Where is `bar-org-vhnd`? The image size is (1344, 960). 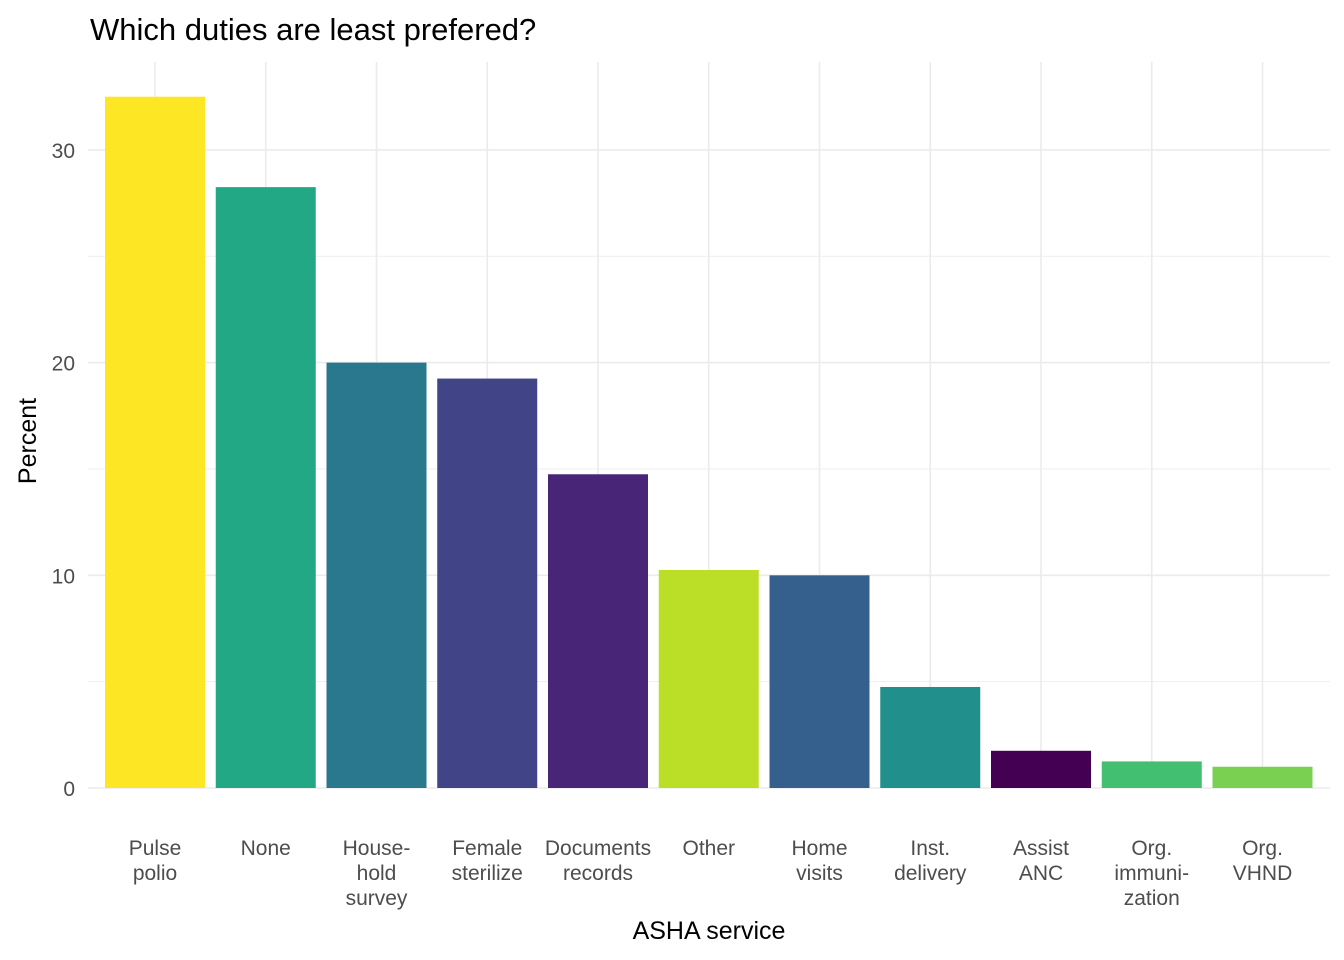 bar-org-vhnd is located at coordinates (1262, 777).